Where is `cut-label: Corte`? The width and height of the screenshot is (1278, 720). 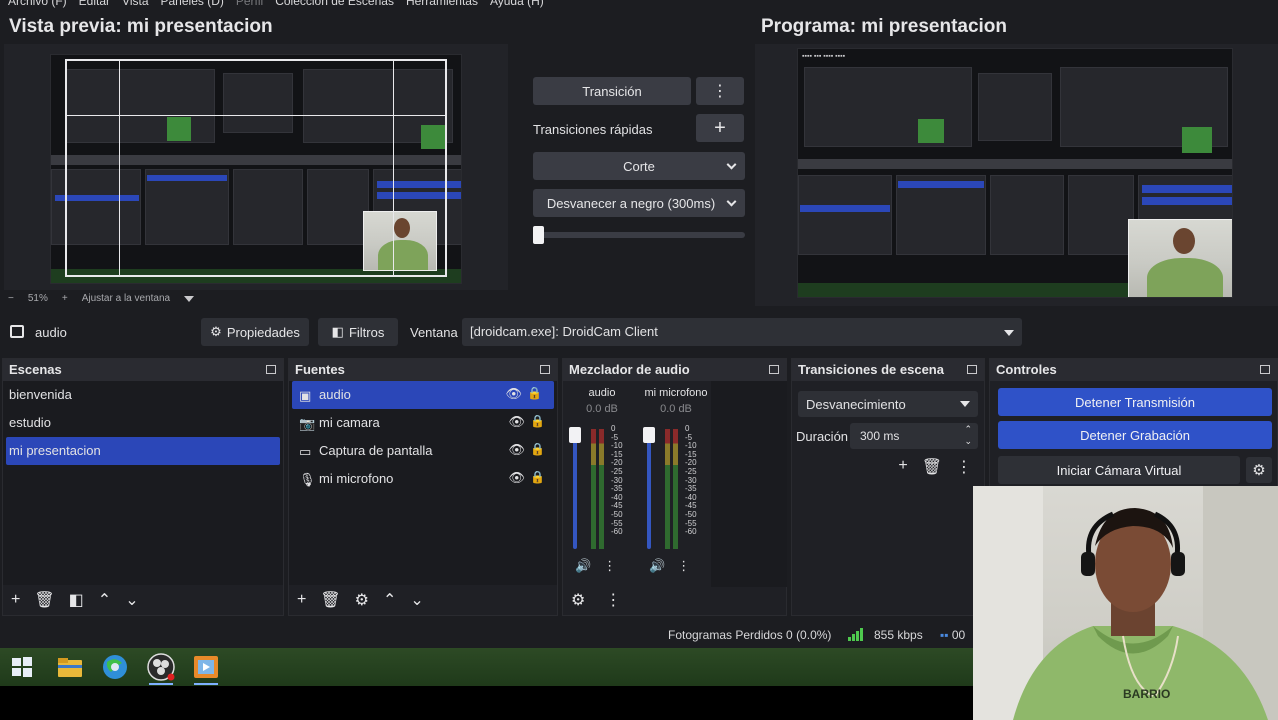 cut-label: Corte is located at coordinates (639, 166).